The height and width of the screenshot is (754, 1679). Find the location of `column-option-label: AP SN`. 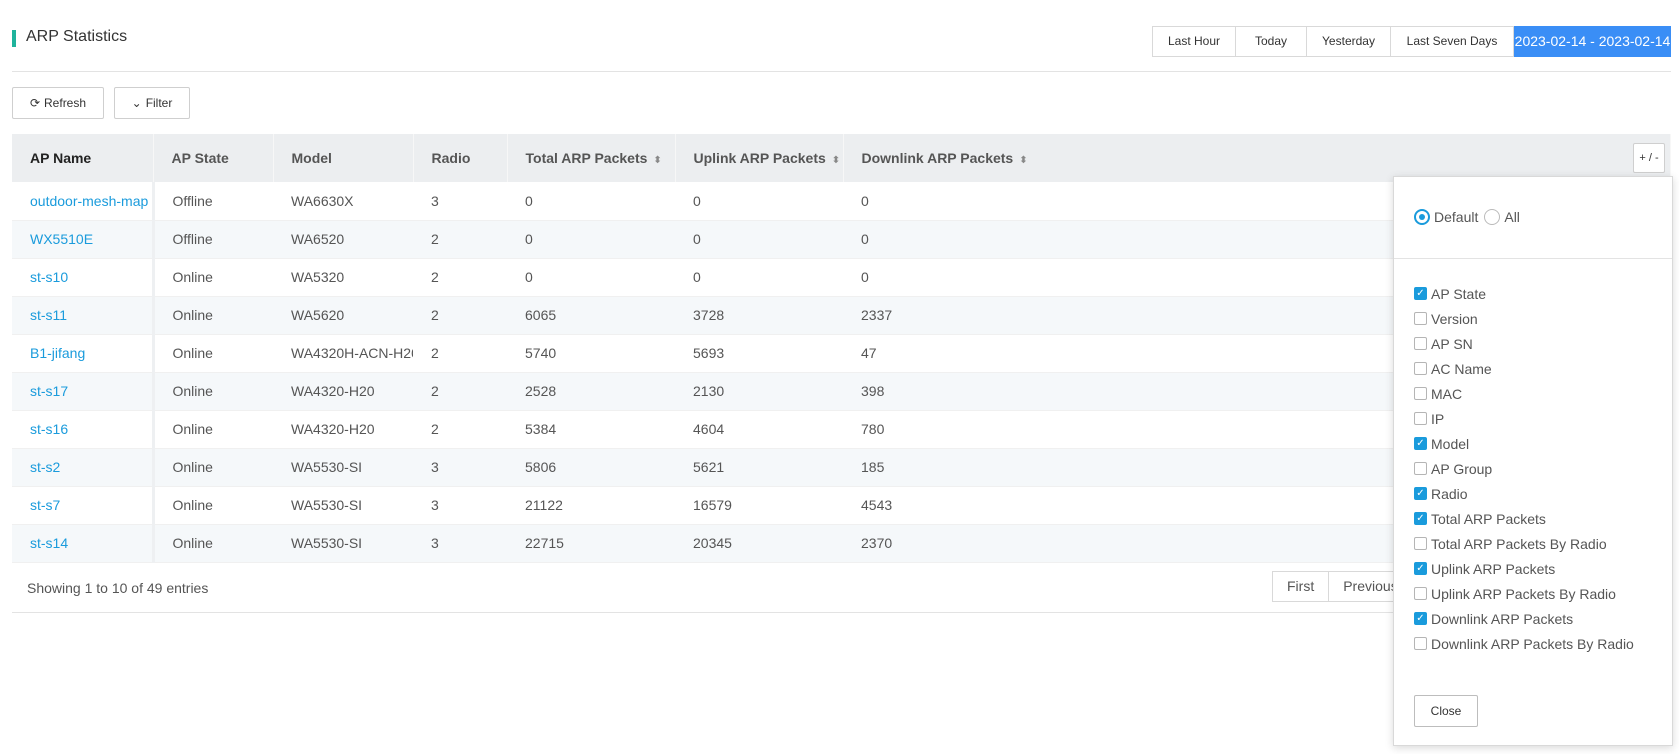

column-option-label: AP SN is located at coordinates (1452, 343).